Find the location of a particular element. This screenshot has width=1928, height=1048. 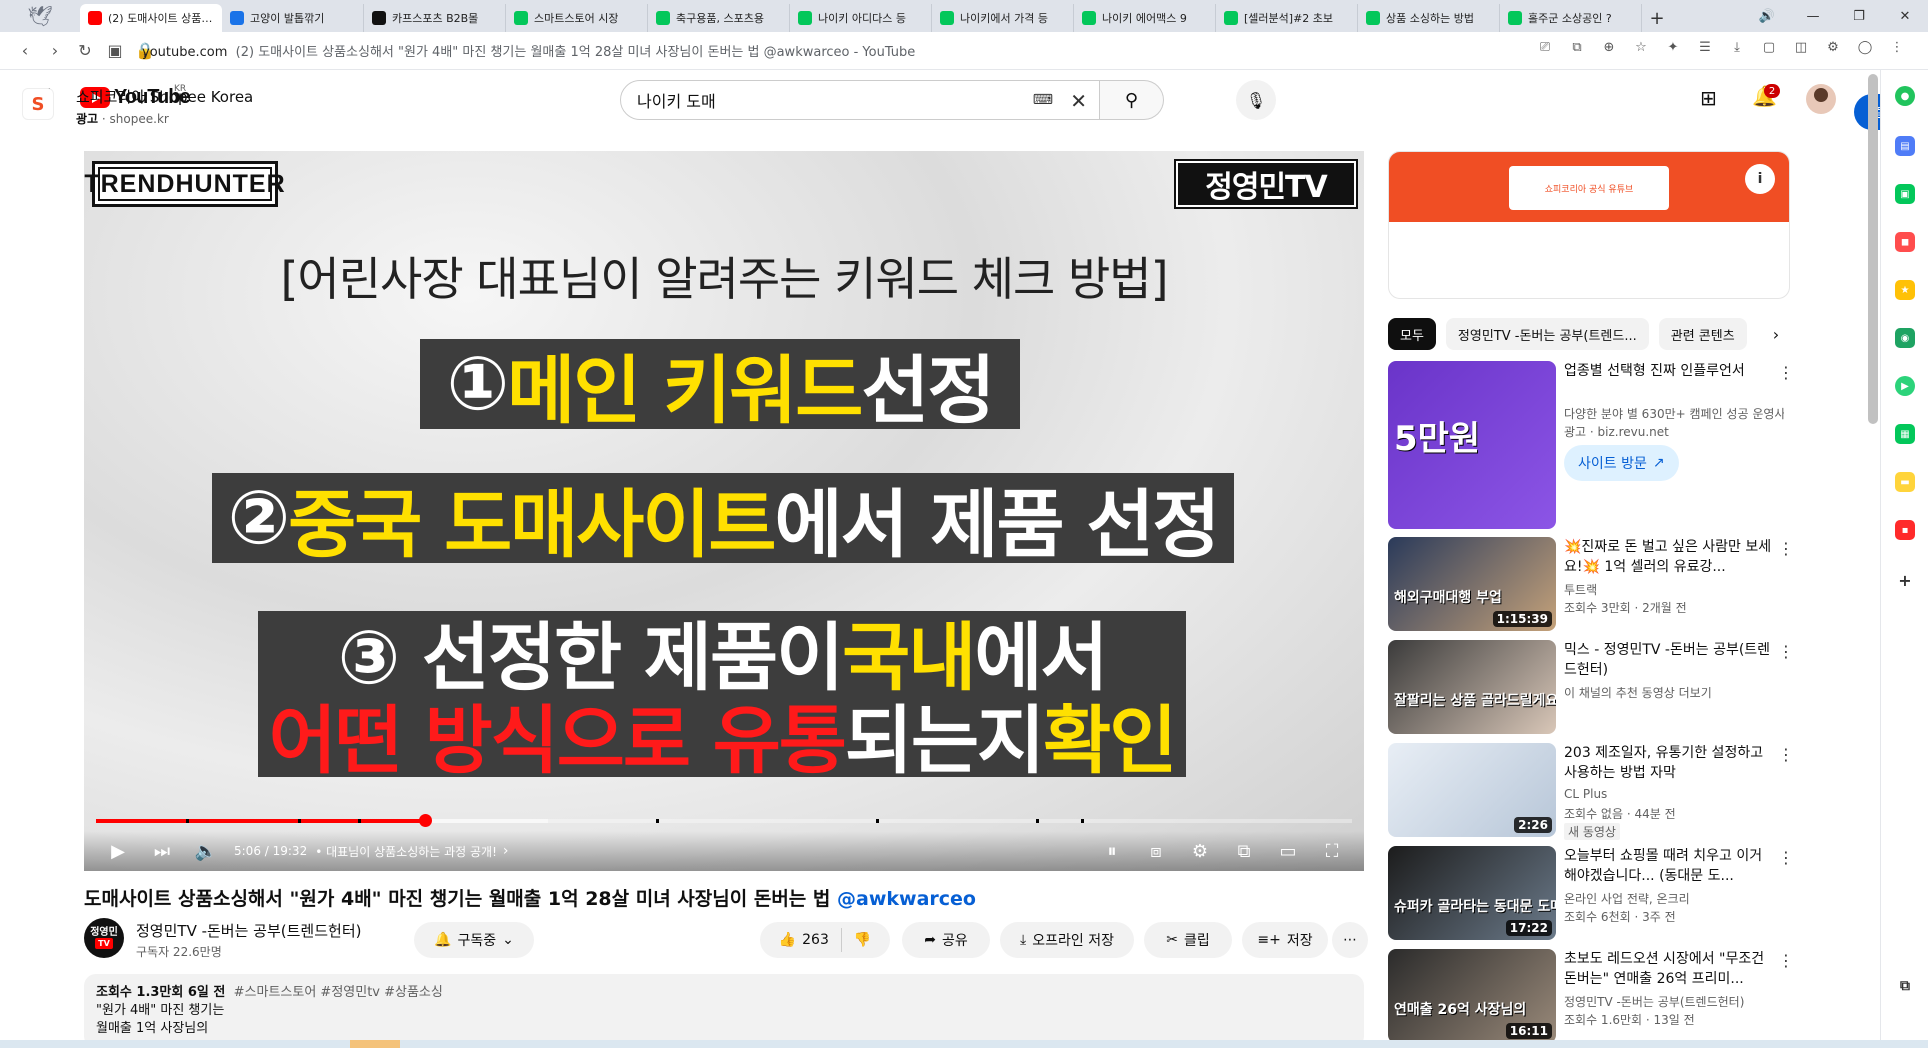

video-channel: CL Plus is located at coordinates (1674, 794).